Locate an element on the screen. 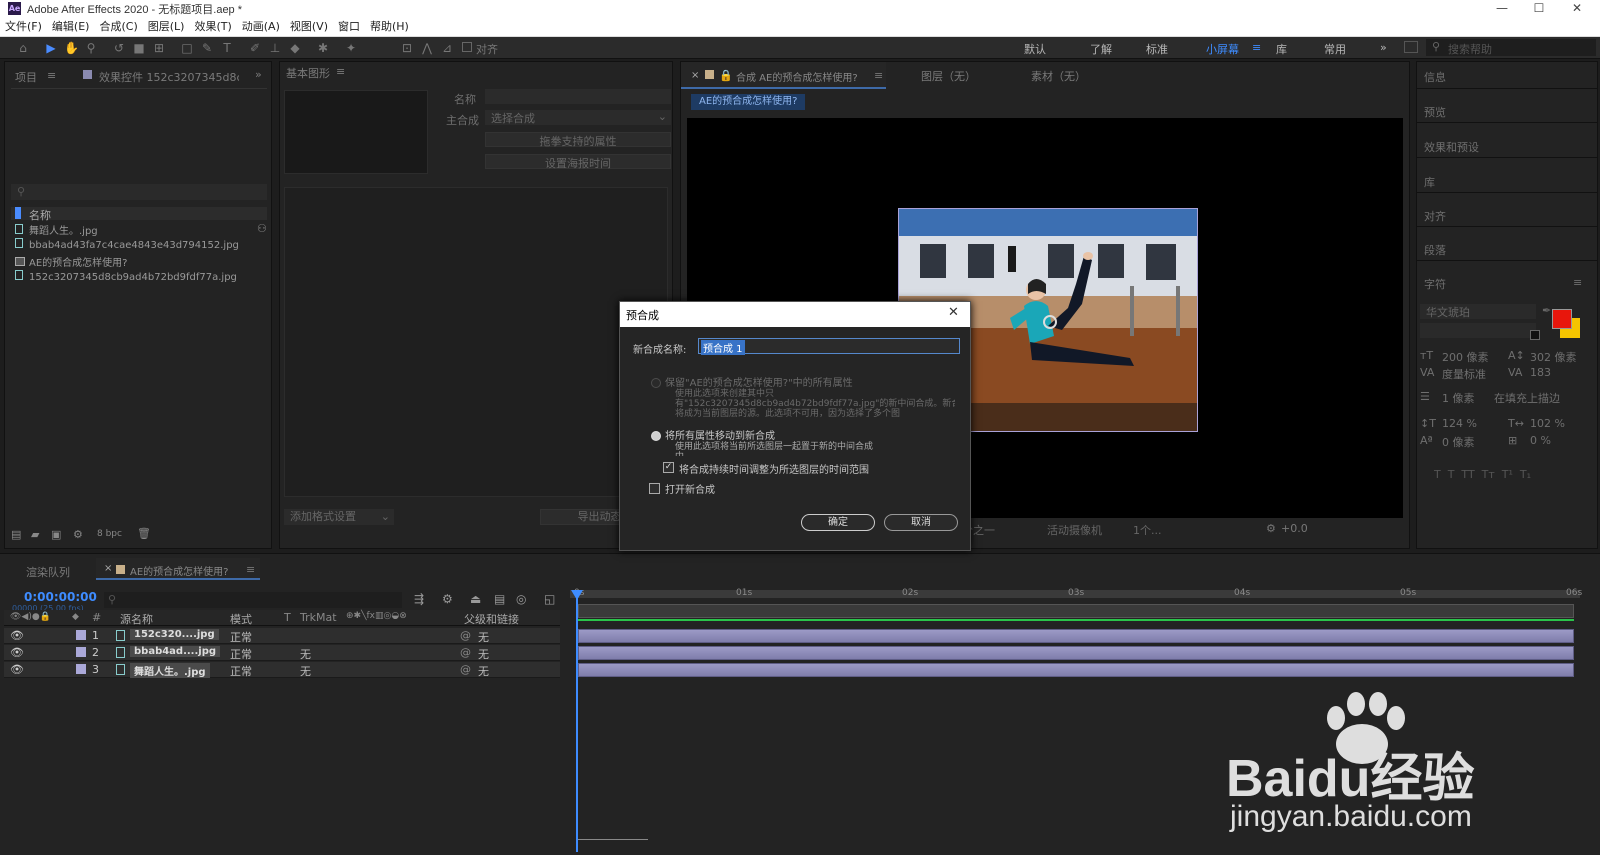  drag-props-button: 拖拳支持的属性 is located at coordinates (578, 140).